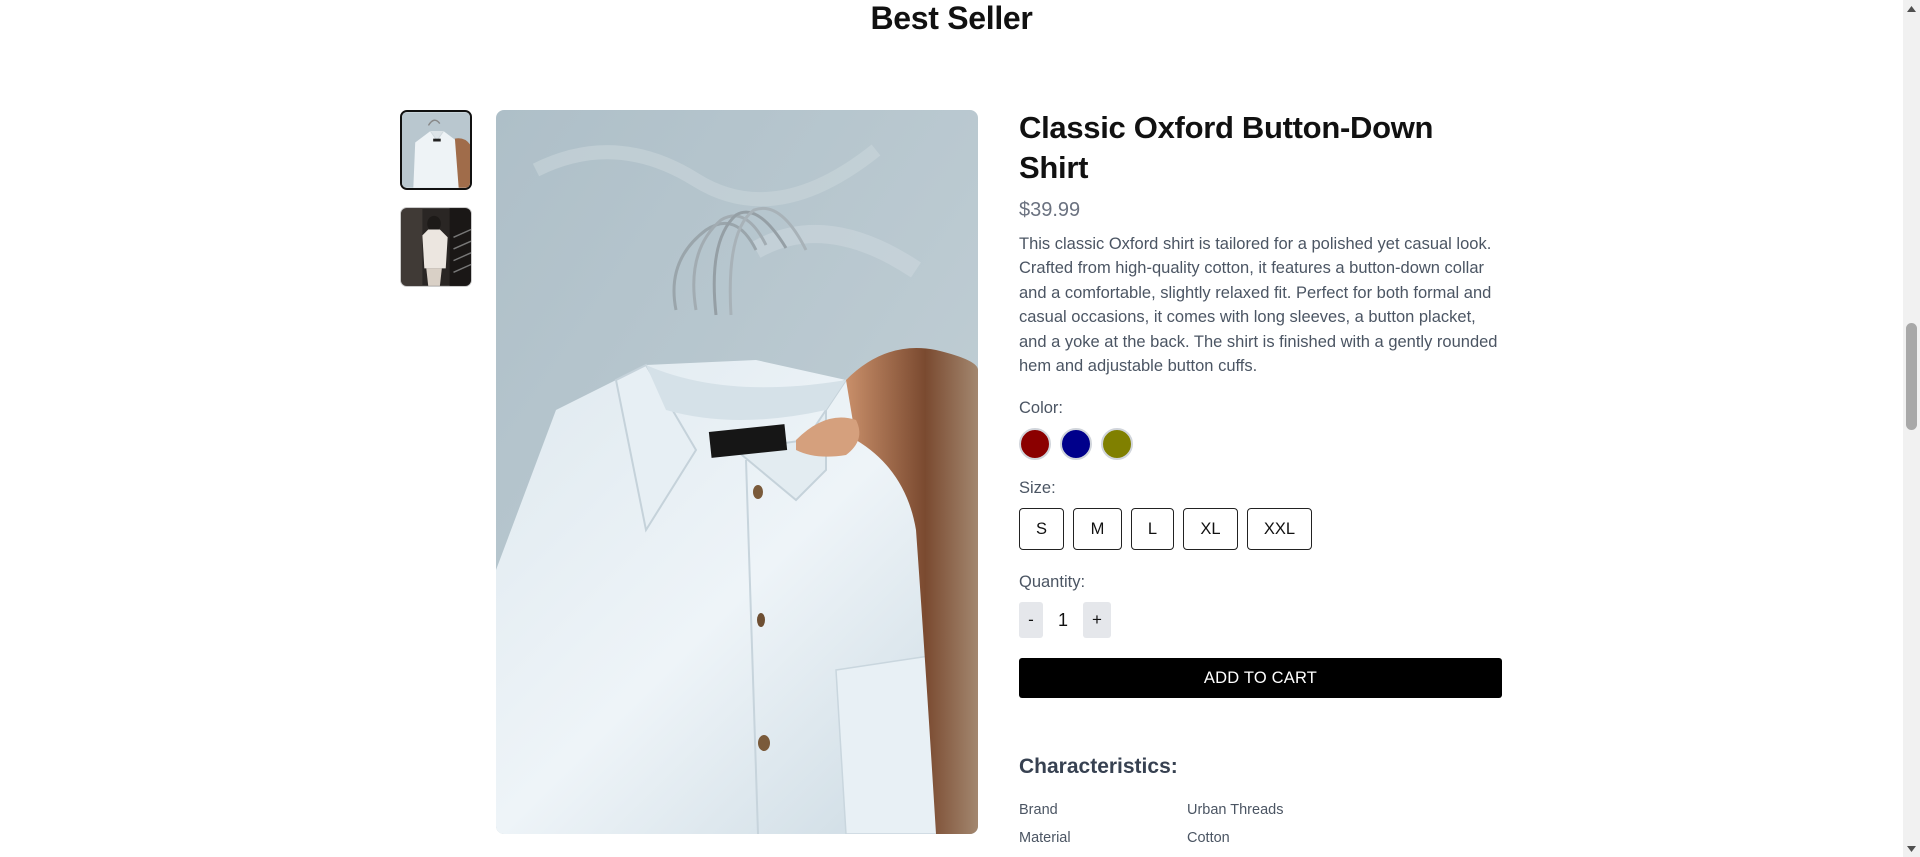 The image size is (1920, 857). Describe the element at coordinates (1911, 848) in the screenshot. I see `scroll-down-arrow-icon` at that location.